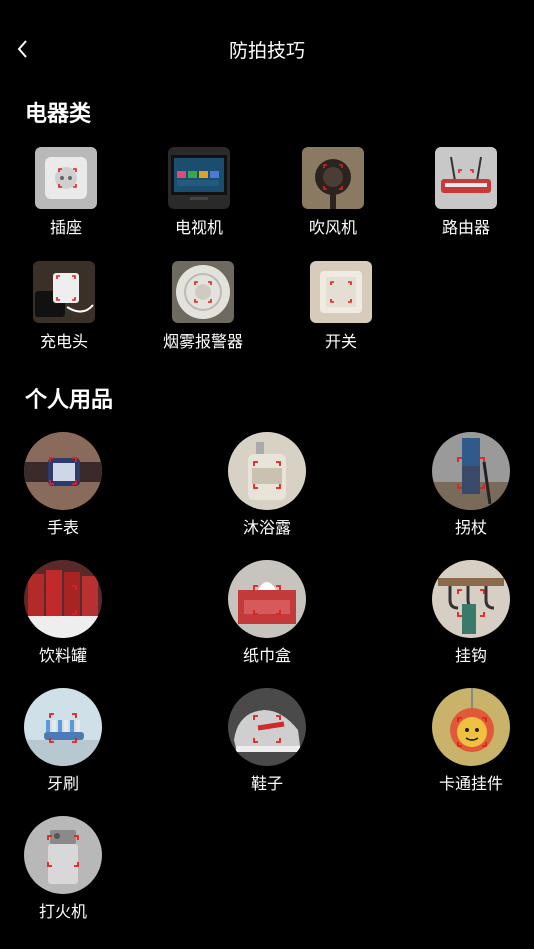 This screenshot has height=949, width=534. I want to click on item-tissue-box: 纸巾盒, so click(267, 613).